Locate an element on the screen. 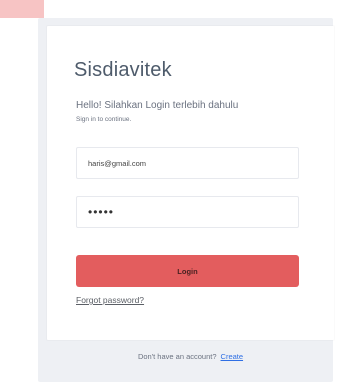 The width and height of the screenshot is (346, 387). email-value: haris@gmail.com is located at coordinates (117, 163).